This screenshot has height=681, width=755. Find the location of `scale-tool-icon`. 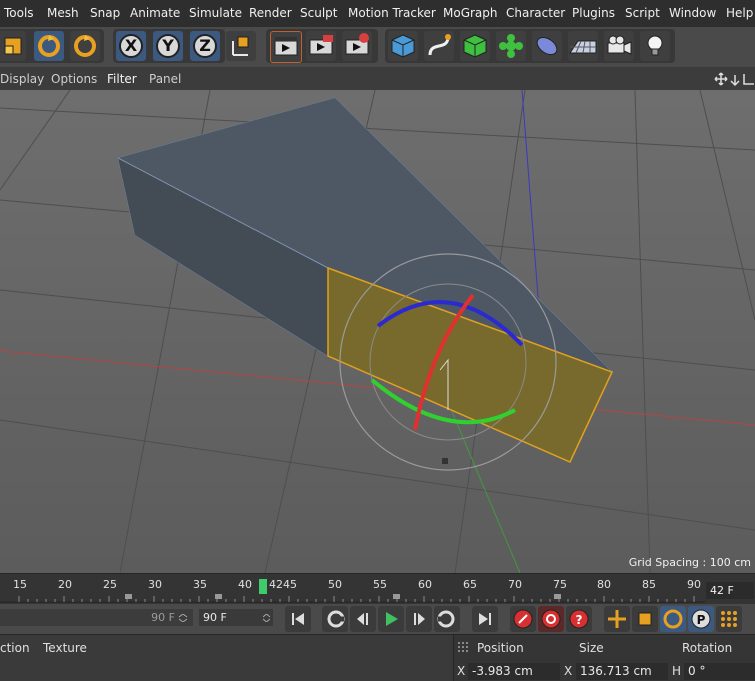

scale-tool-icon is located at coordinates (13, 46).